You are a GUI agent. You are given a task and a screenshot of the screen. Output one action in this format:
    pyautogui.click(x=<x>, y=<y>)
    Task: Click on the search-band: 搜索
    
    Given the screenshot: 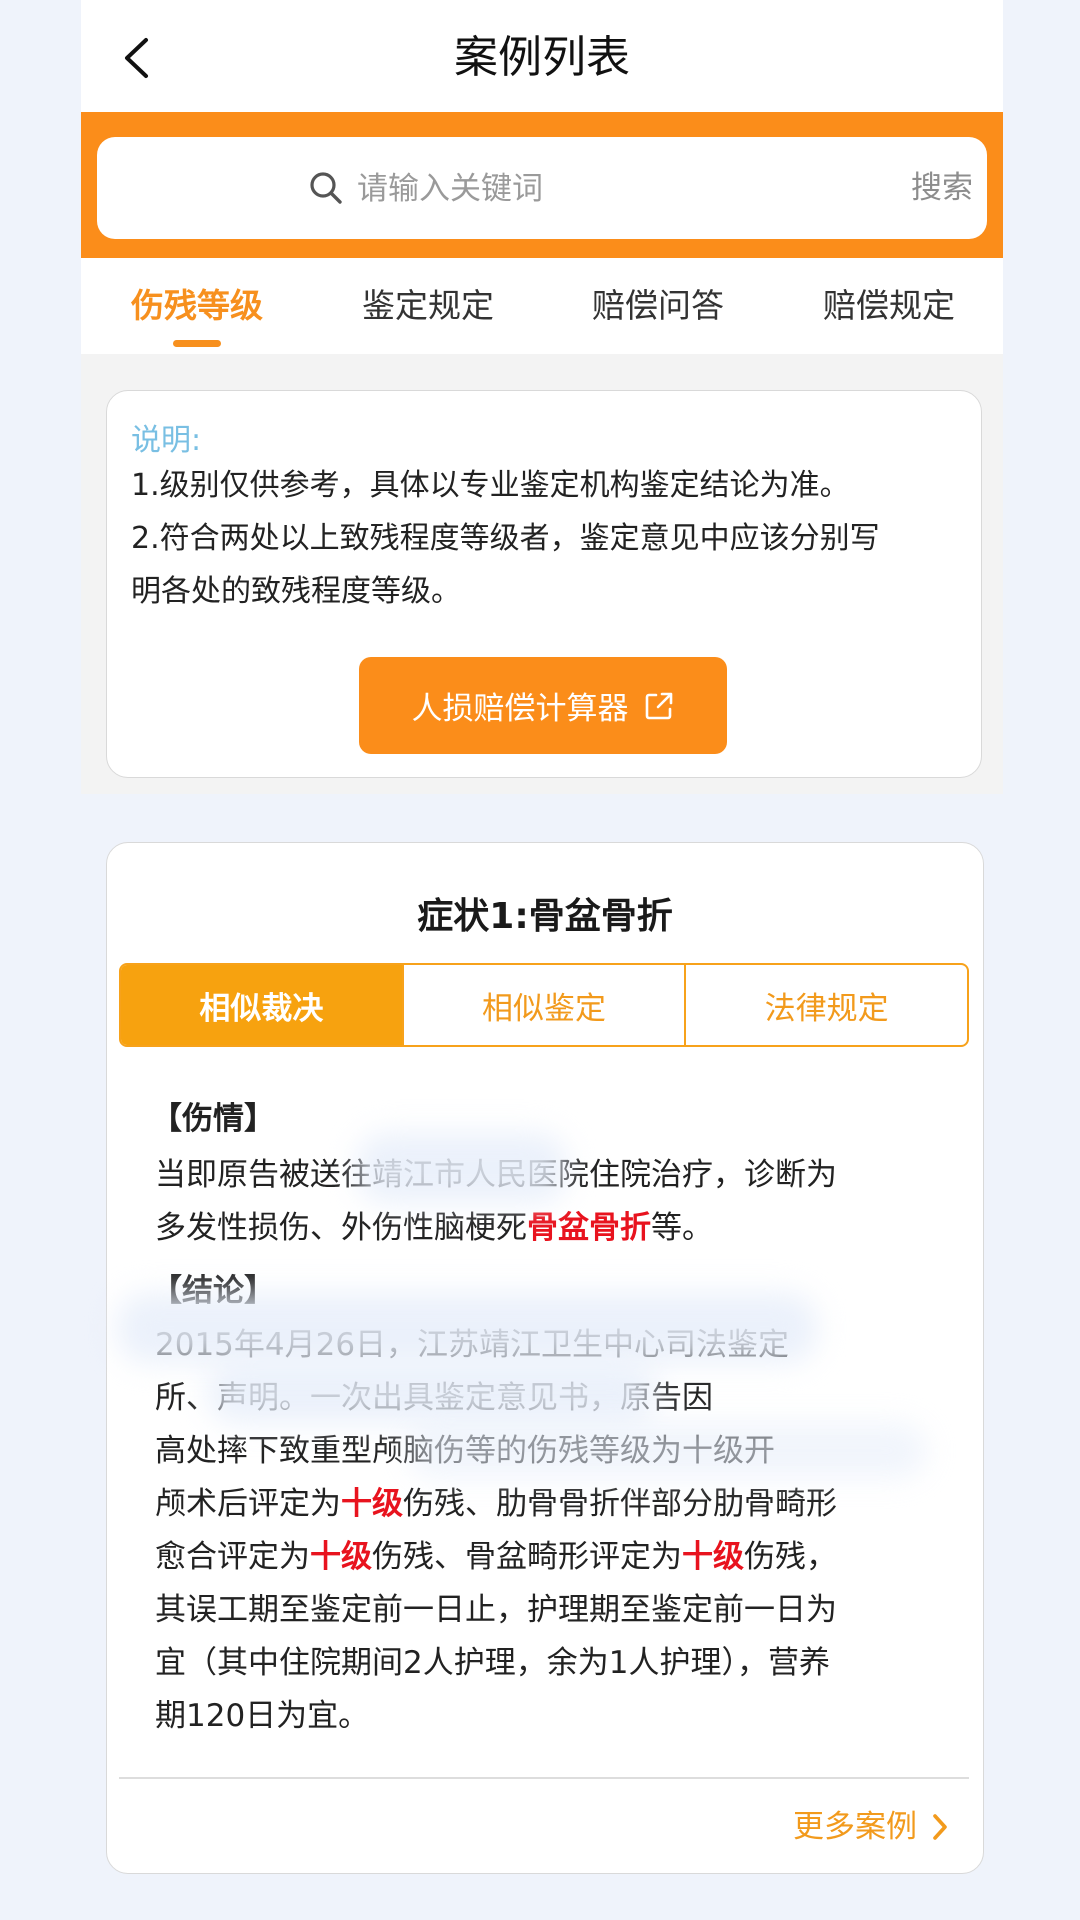 What is the action you would take?
    pyautogui.click(x=542, y=185)
    